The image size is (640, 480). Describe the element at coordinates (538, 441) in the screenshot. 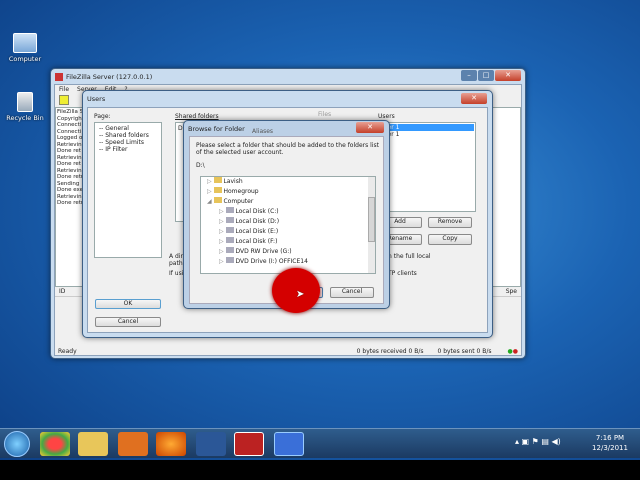

I see `tray-icons: ▴ ▣ ⚑ ▤ ◀)` at that location.